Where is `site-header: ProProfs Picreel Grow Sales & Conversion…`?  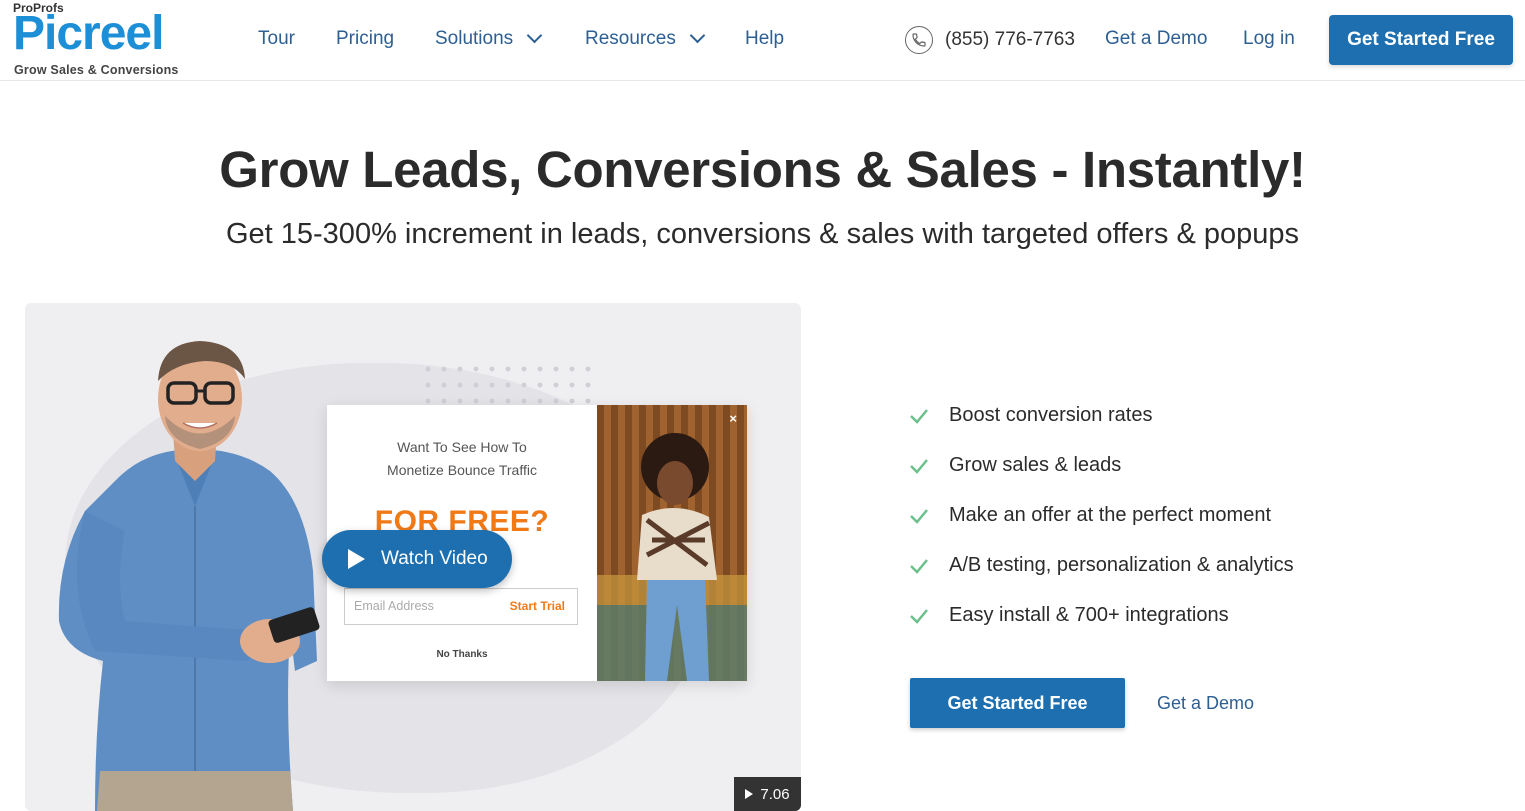 site-header: ProProfs Picreel Grow Sales & Conversion… is located at coordinates (762, 40).